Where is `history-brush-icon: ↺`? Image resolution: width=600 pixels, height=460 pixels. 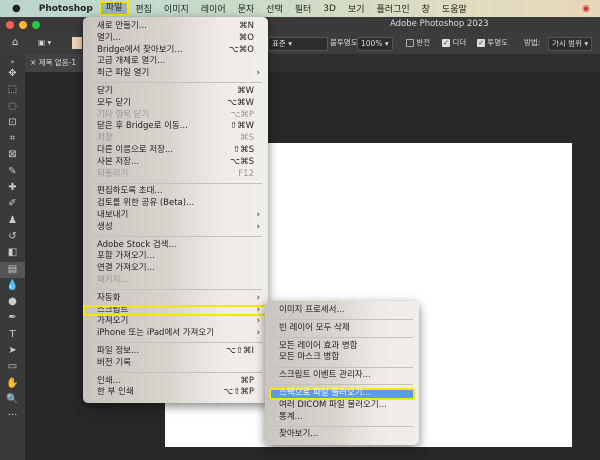 history-brush-icon: ↺ is located at coordinates (12, 237).